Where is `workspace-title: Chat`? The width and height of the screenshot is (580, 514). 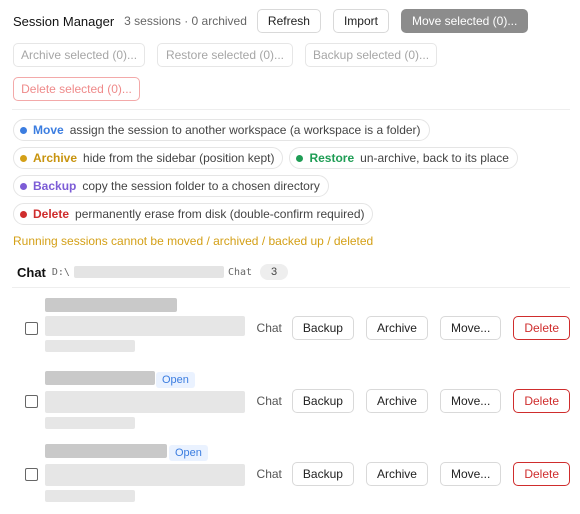 workspace-title: Chat is located at coordinates (31, 272).